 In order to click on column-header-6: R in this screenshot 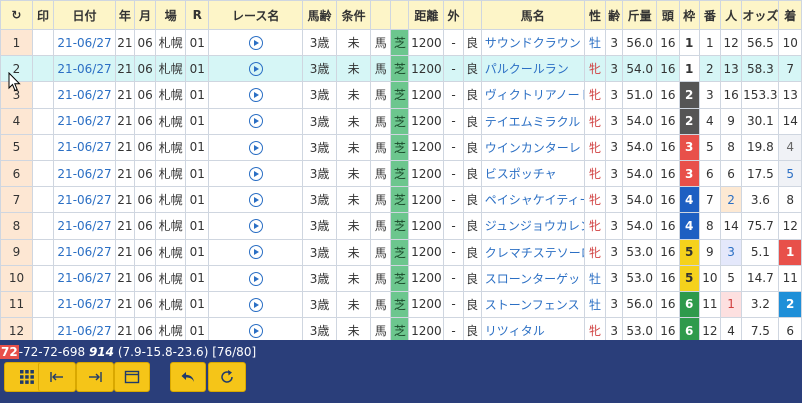, I will do `click(197, 15)`.